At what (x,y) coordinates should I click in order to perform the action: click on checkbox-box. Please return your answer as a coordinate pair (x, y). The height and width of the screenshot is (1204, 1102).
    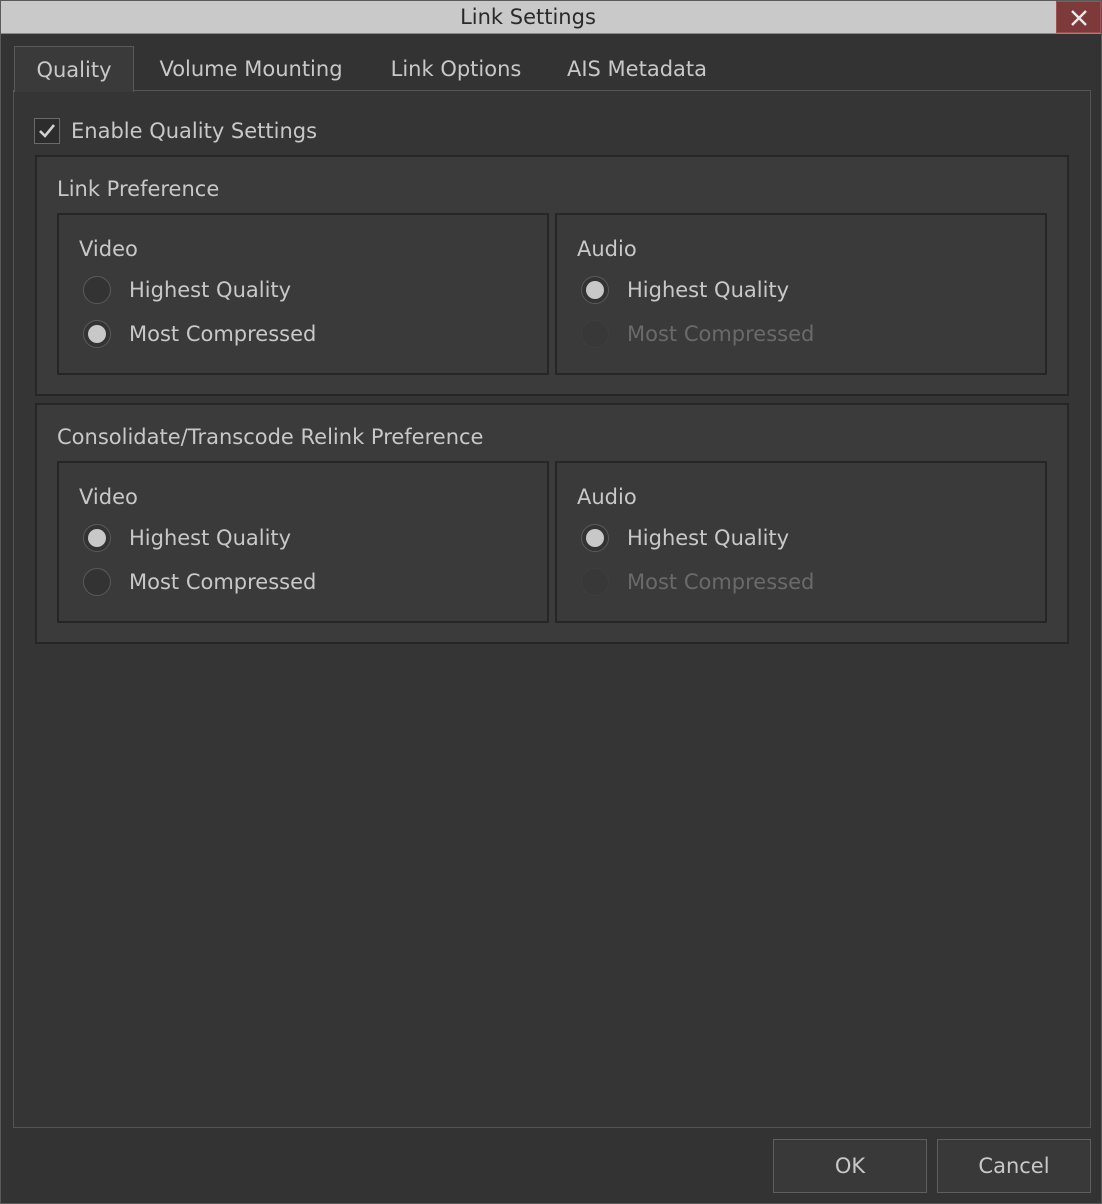
    Looking at the image, I should click on (47, 131).